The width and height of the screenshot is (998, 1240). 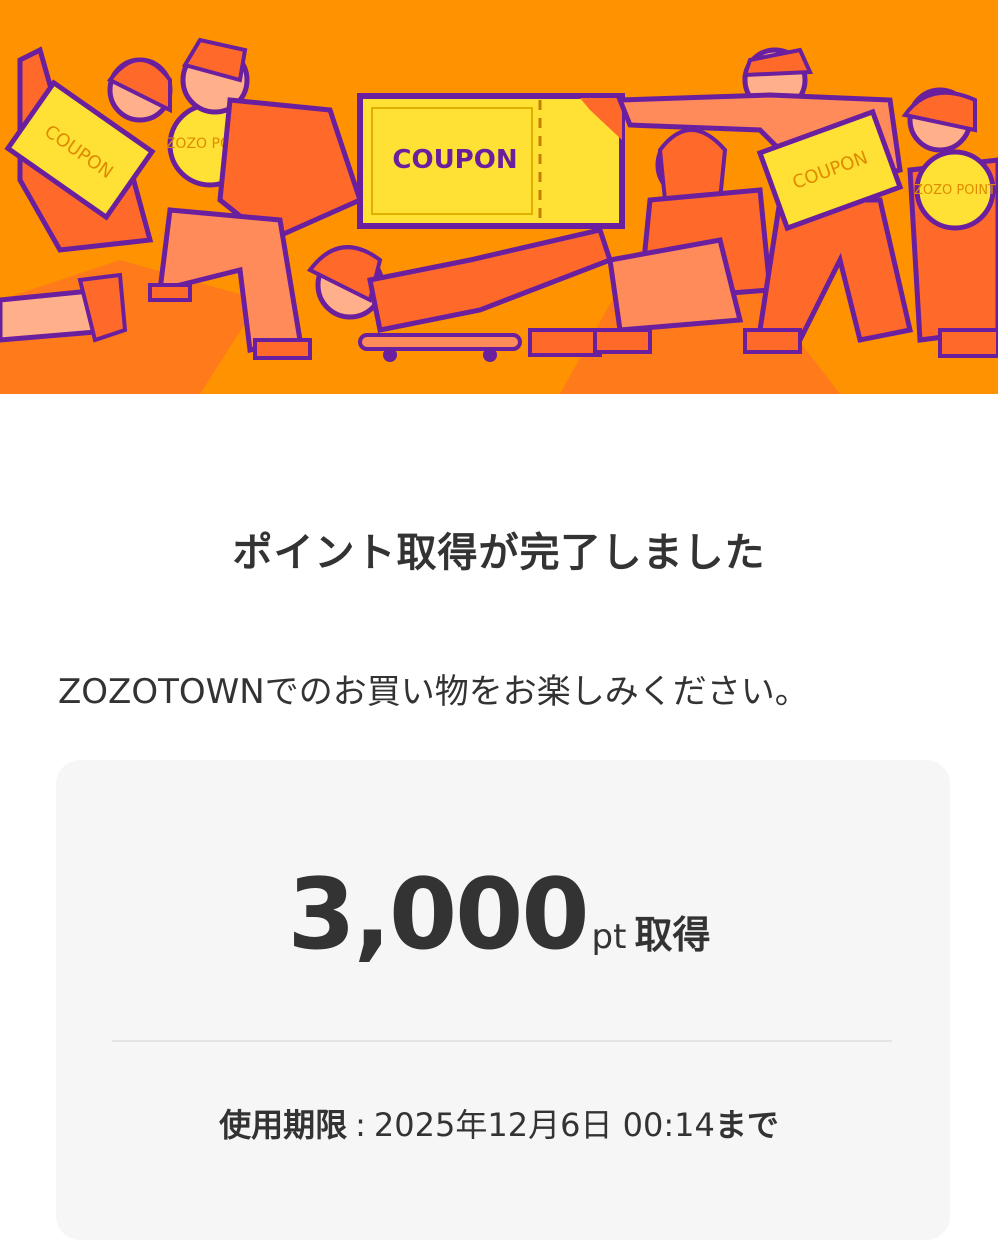 I want to click on points-value: 3,000, so click(x=438, y=915).